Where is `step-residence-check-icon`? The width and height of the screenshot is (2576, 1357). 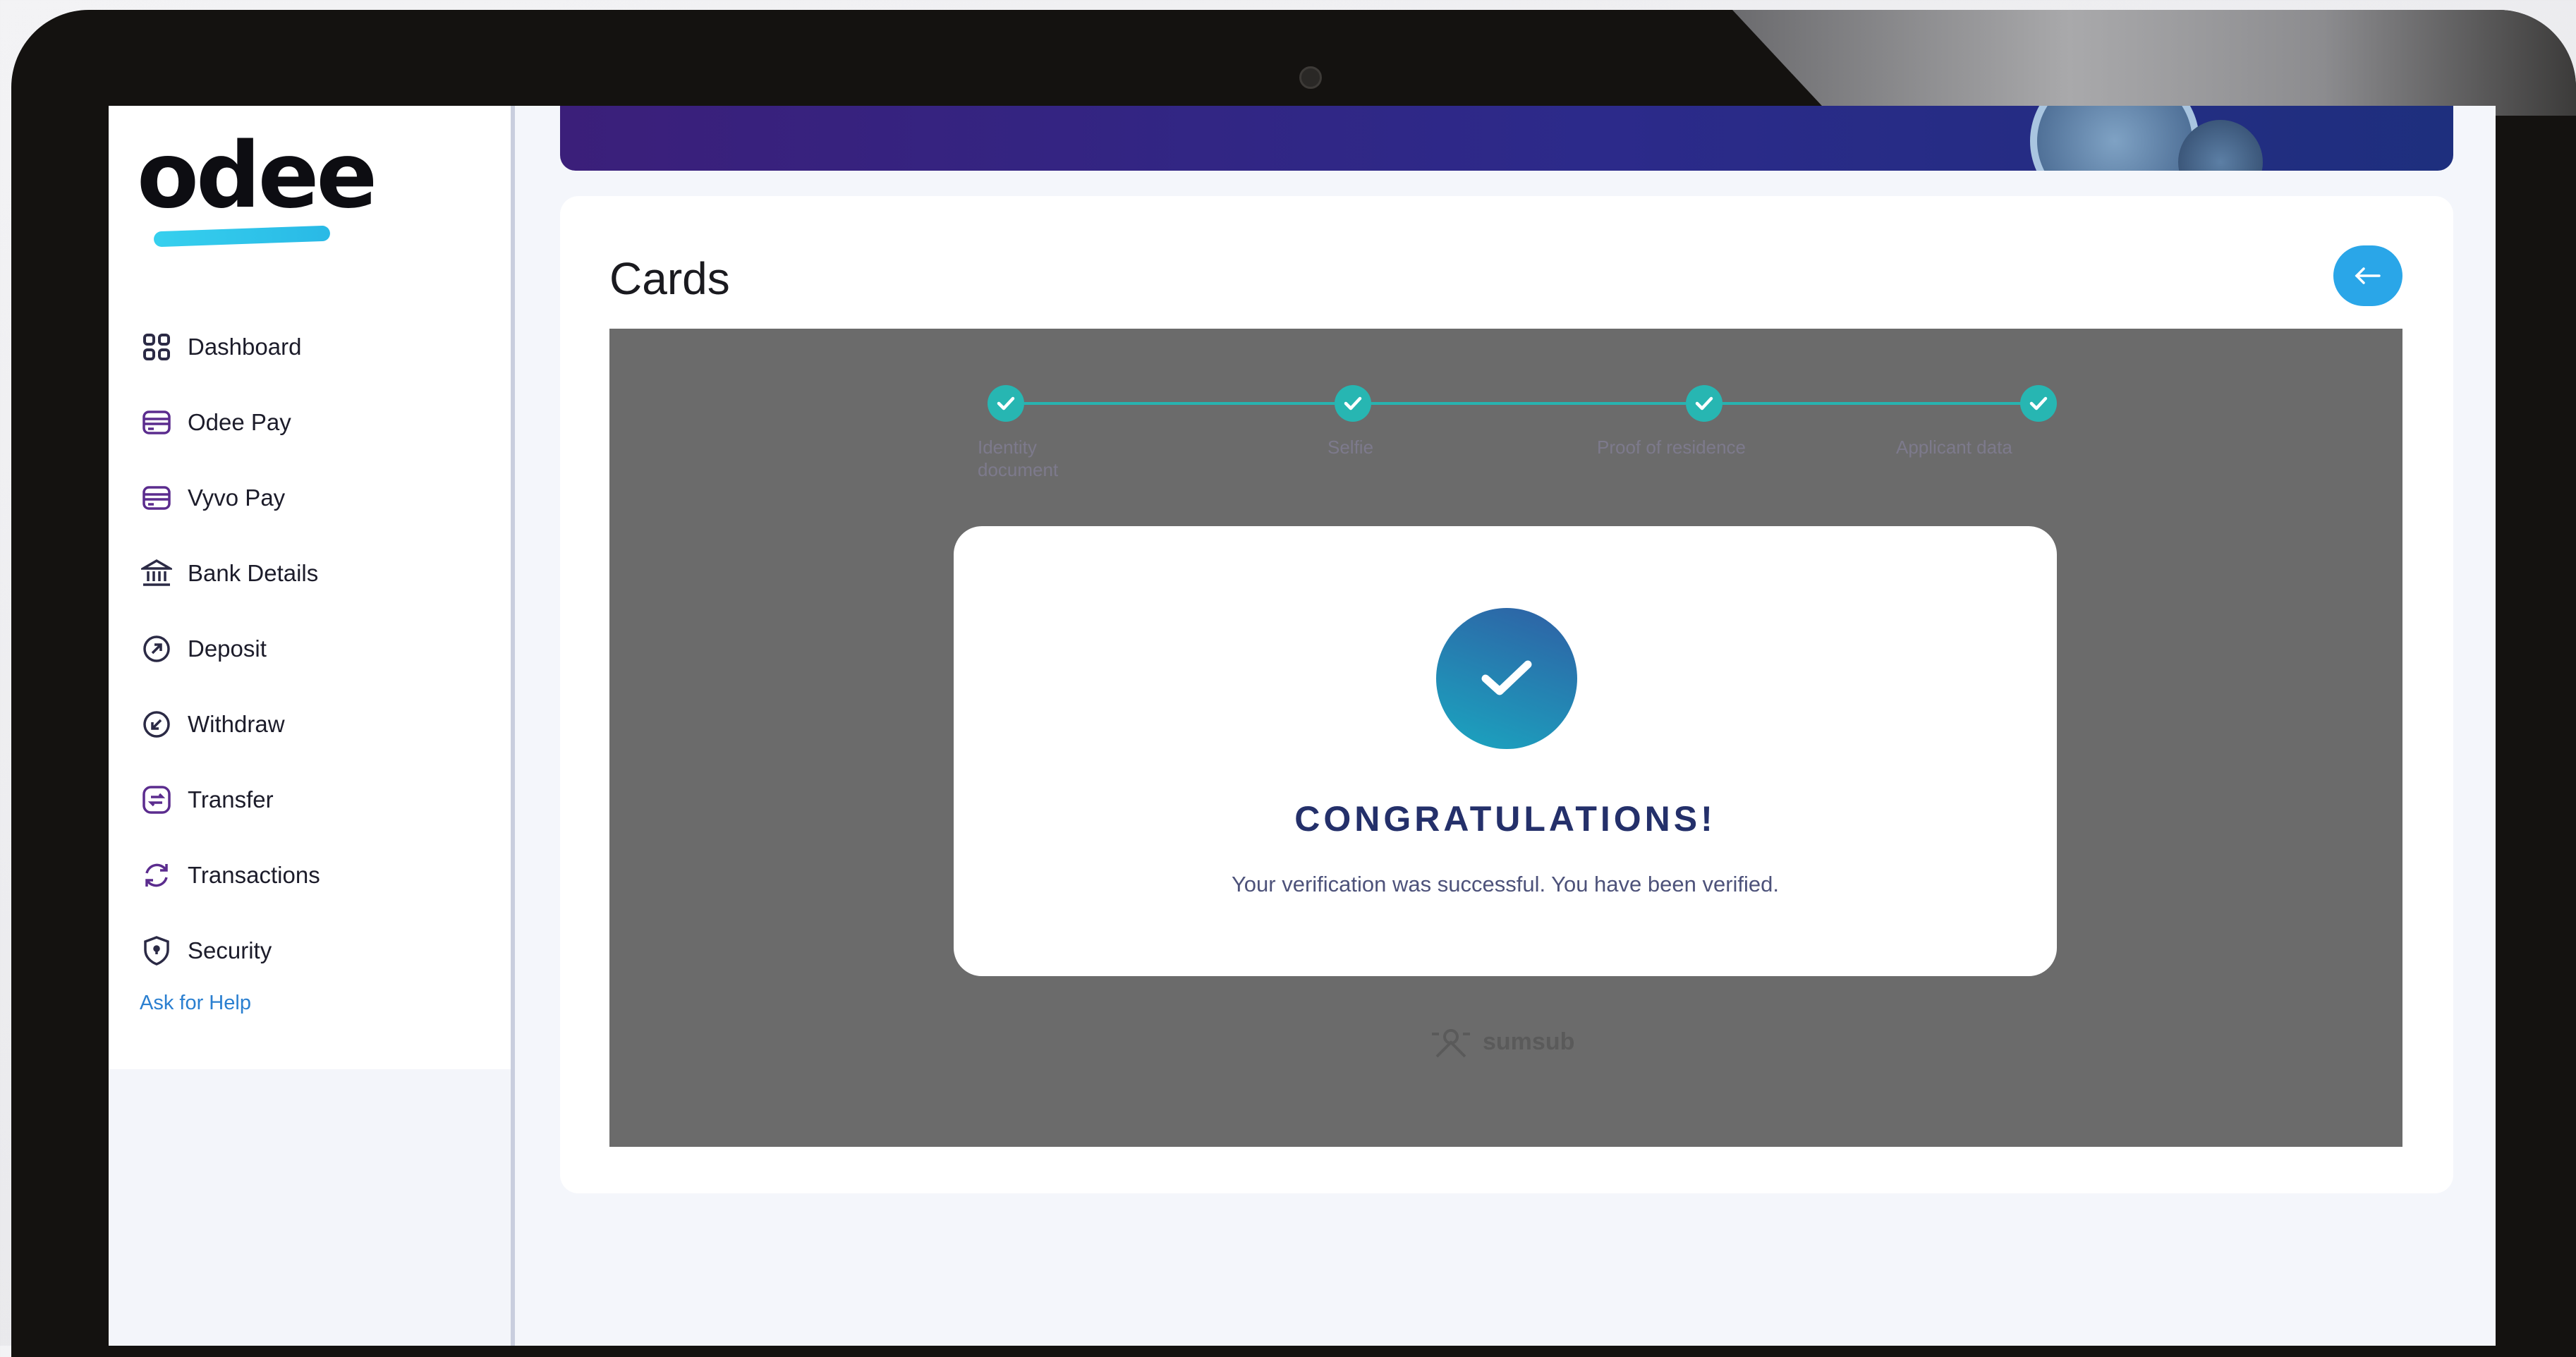 step-residence-check-icon is located at coordinates (1704, 403).